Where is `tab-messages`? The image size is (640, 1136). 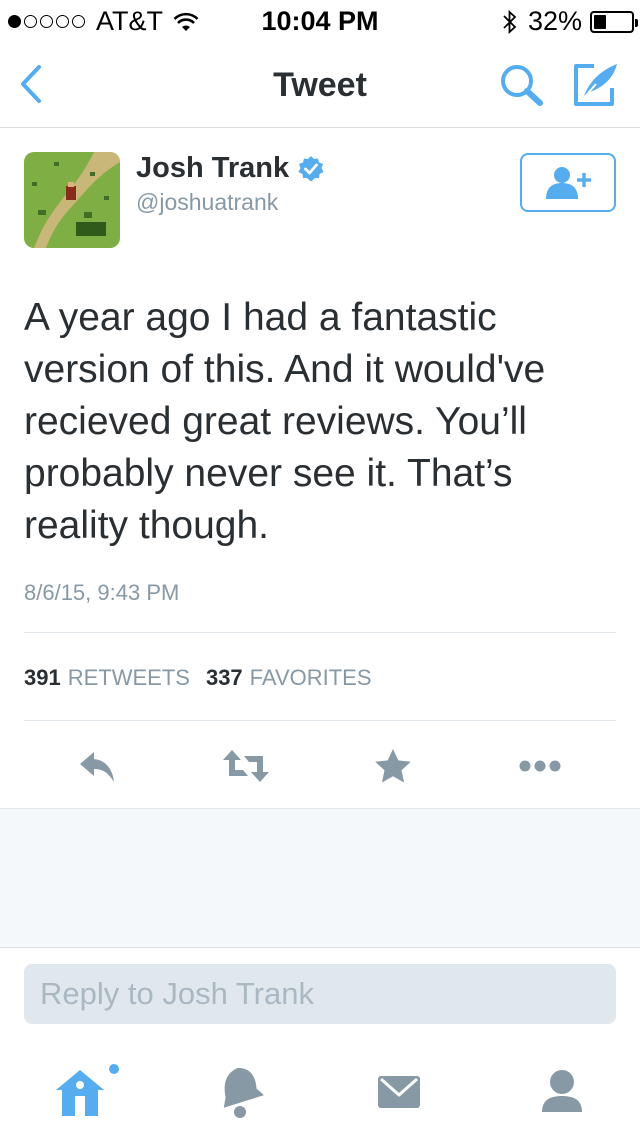
tab-messages is located at coordinates (399, 1096).